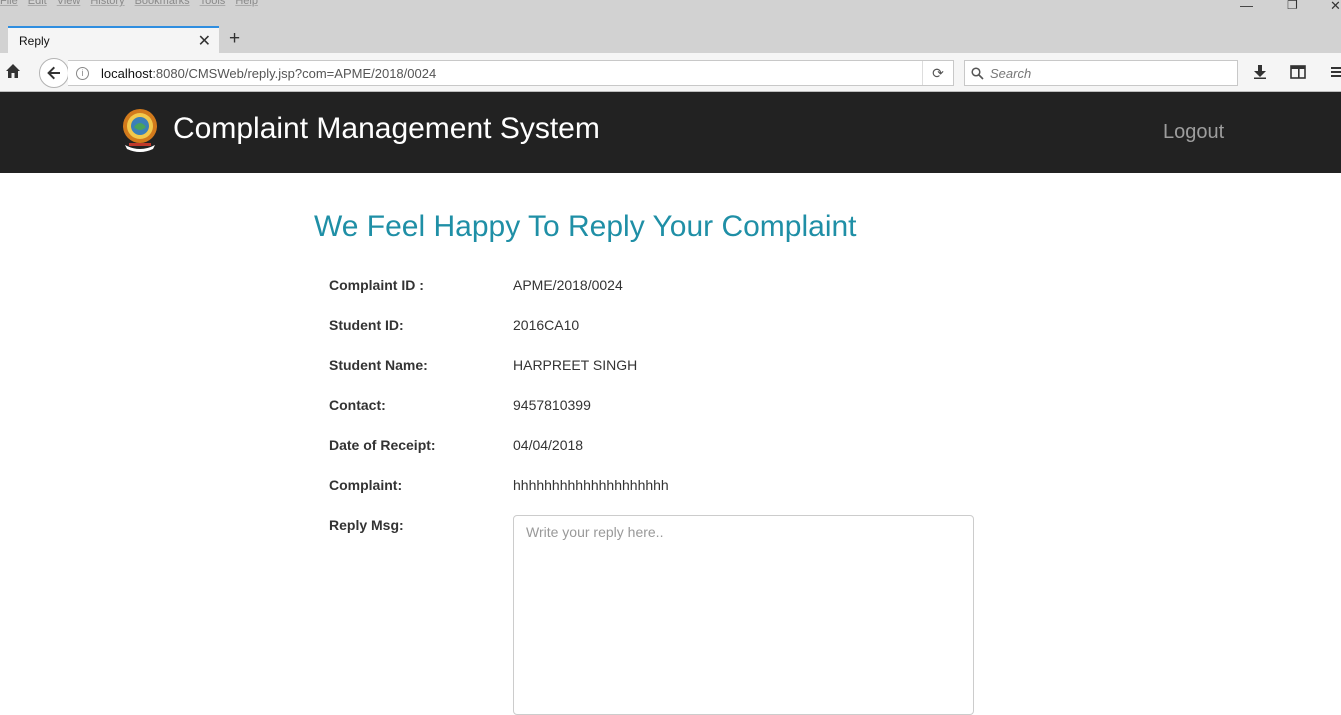  I want to click on sidebar-icon, so click(1298, 72).